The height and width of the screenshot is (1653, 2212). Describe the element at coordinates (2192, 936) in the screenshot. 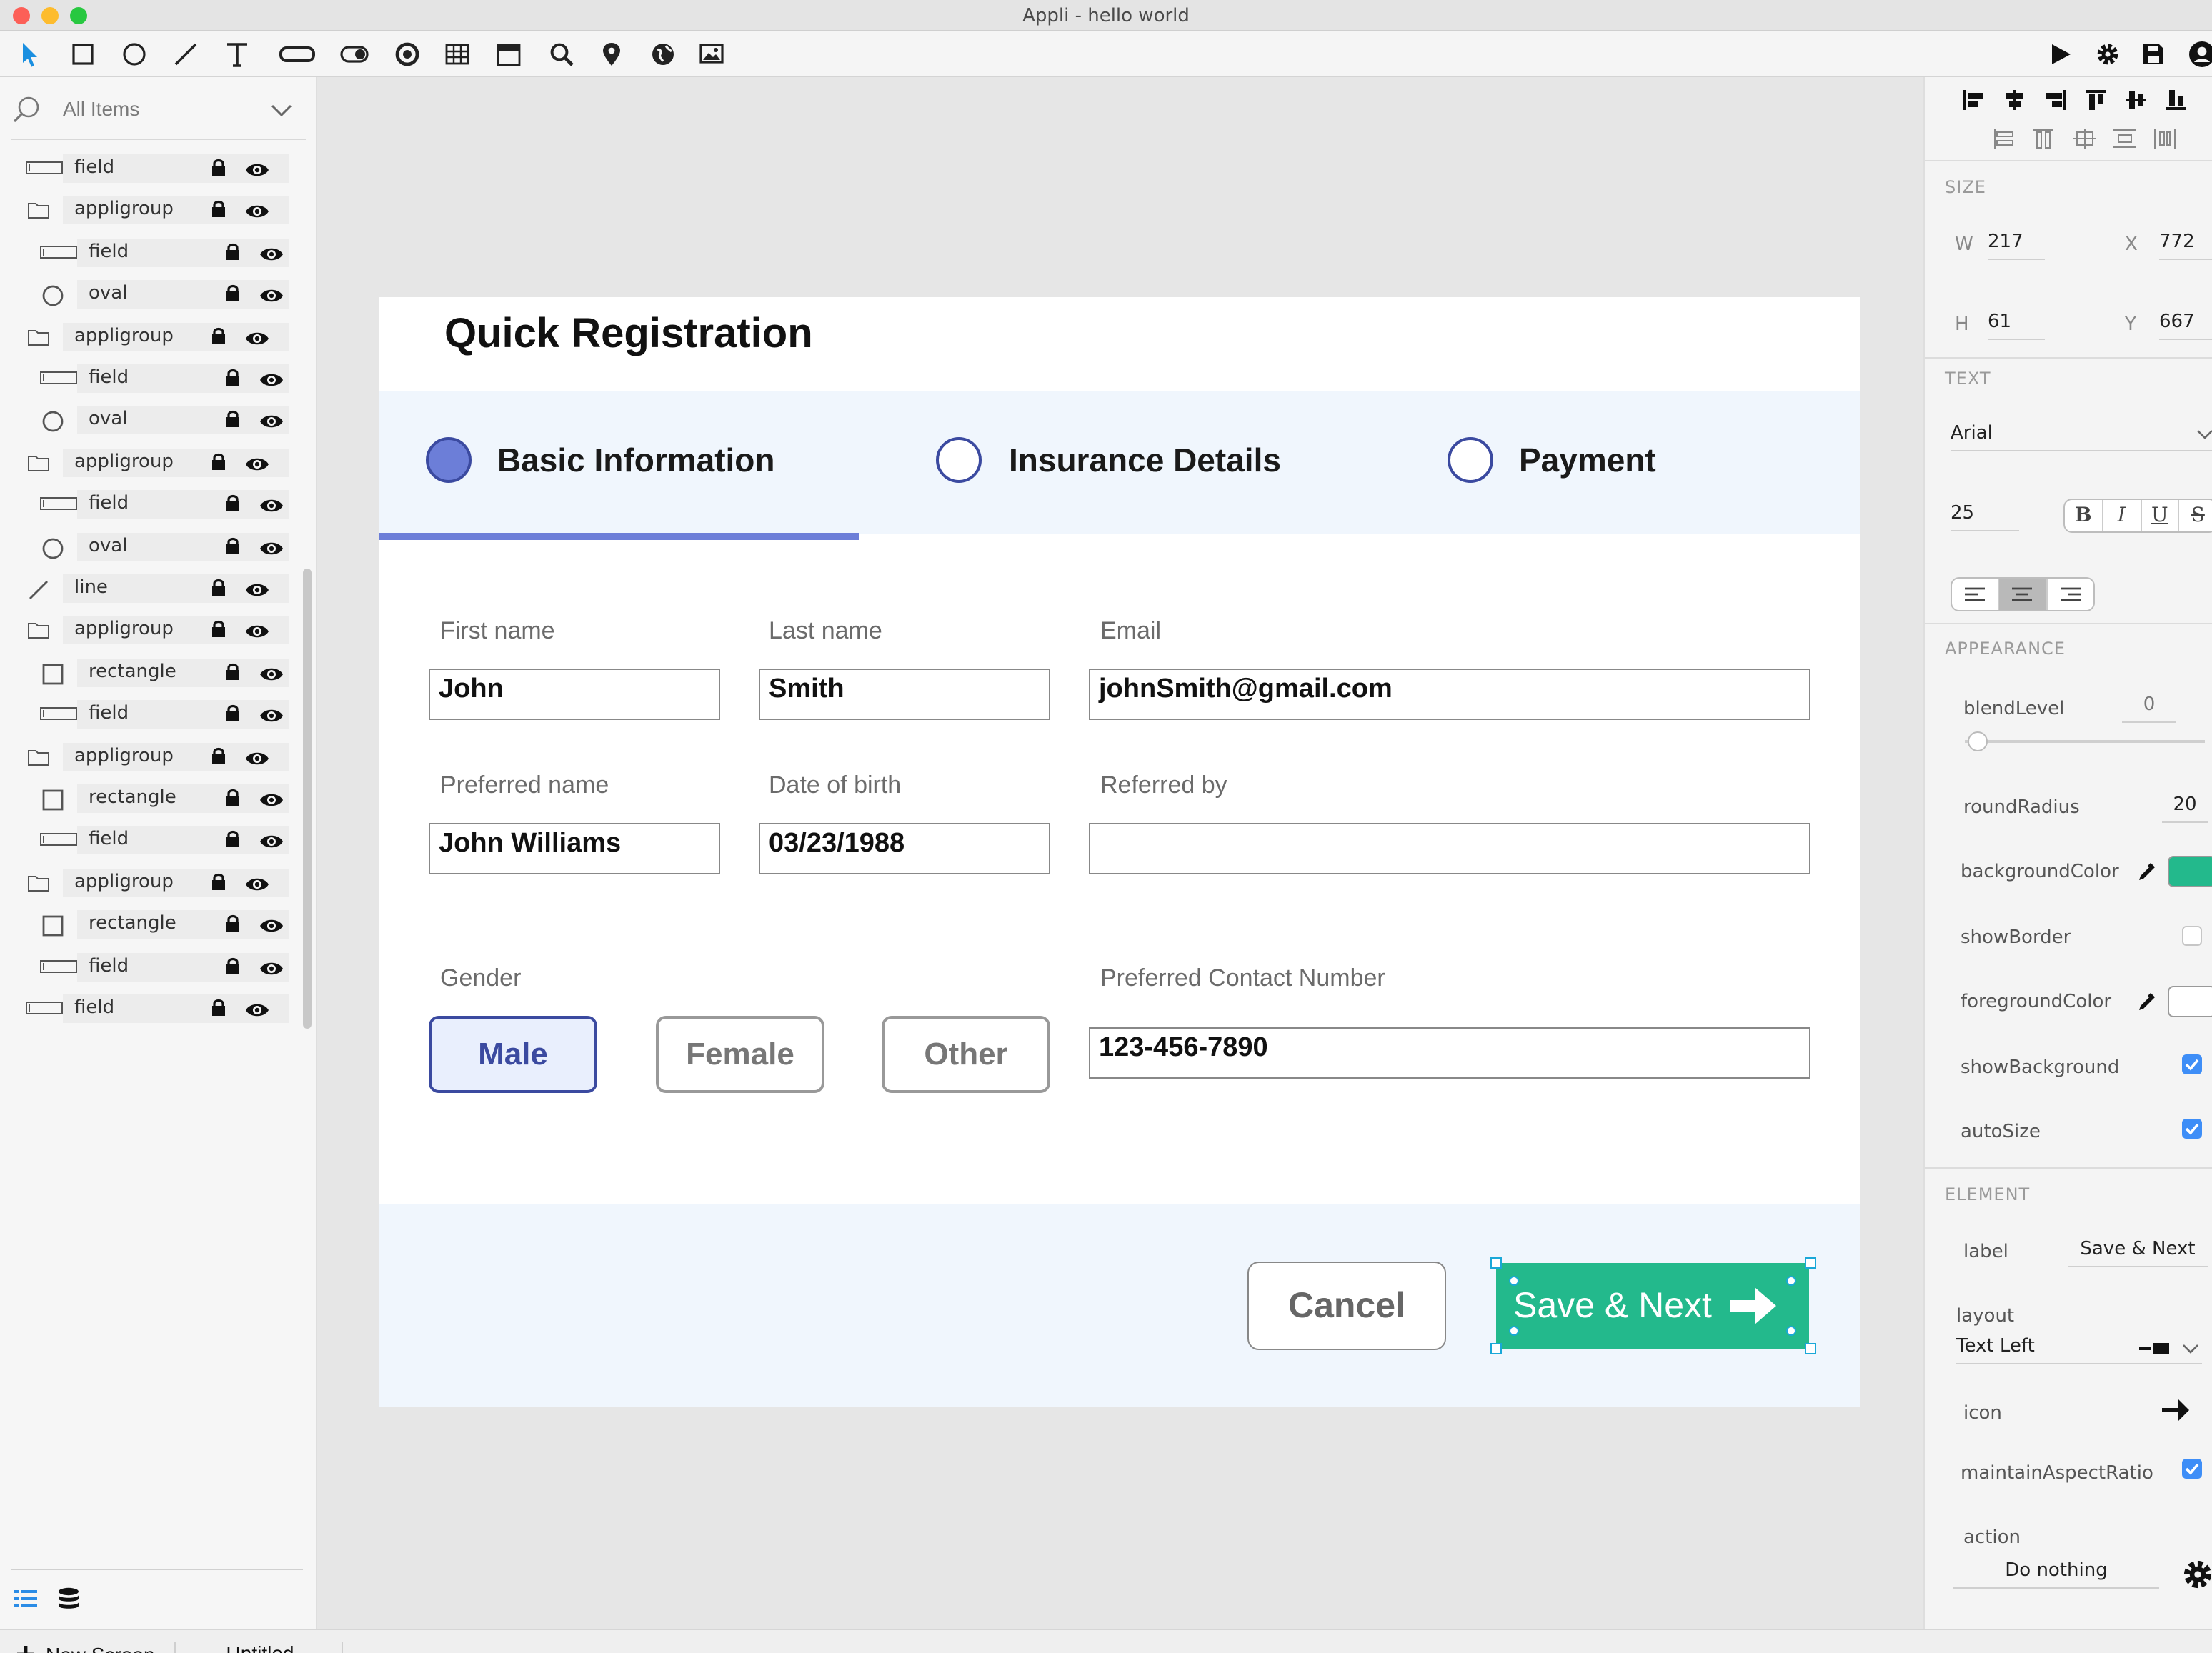

I see `show-border-checkbox` at that location.